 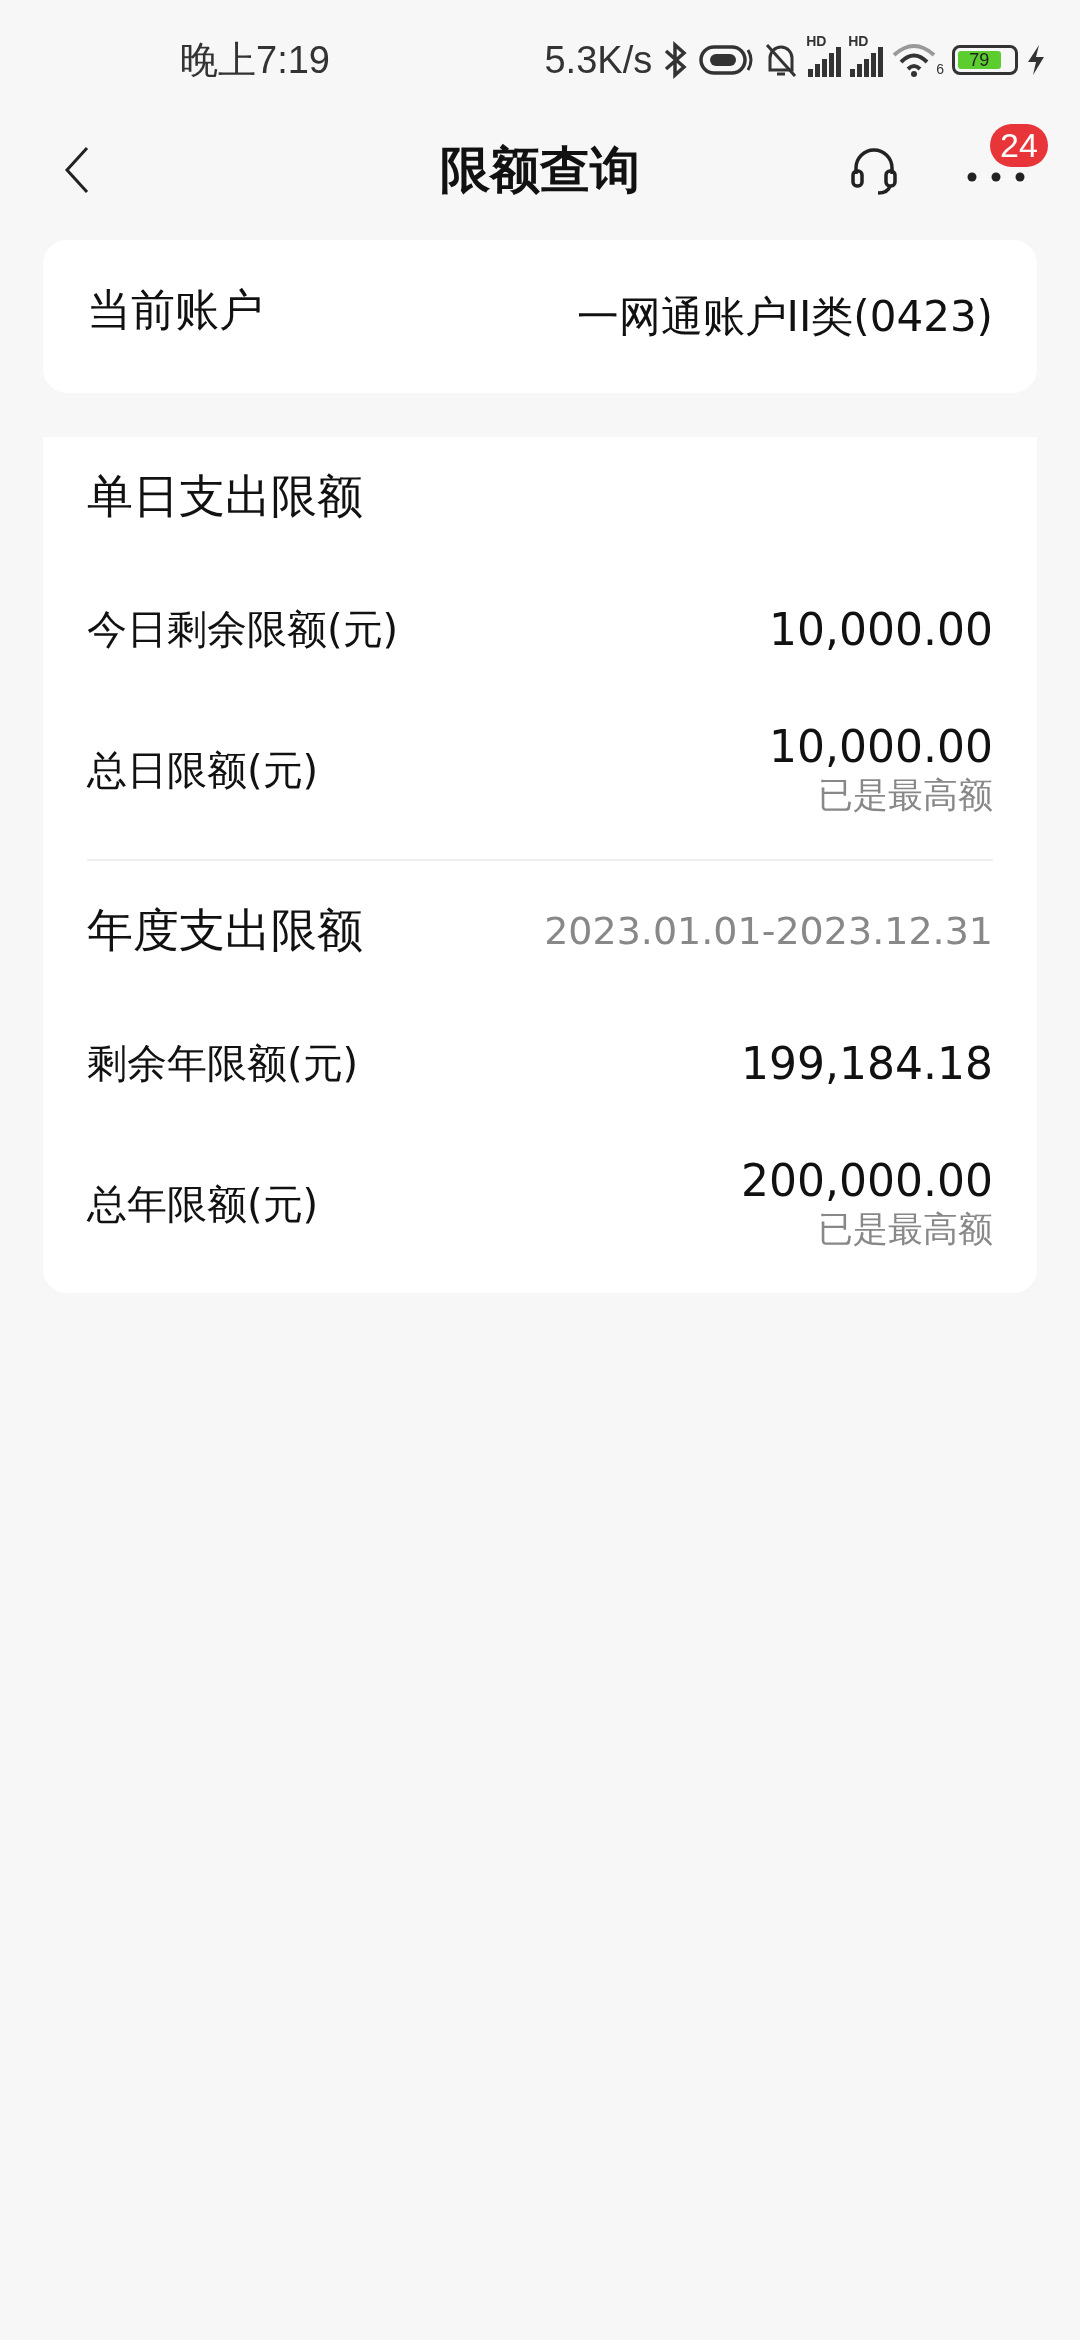 I want to click on notification-badge: 24, so click(x=1019, y=145).